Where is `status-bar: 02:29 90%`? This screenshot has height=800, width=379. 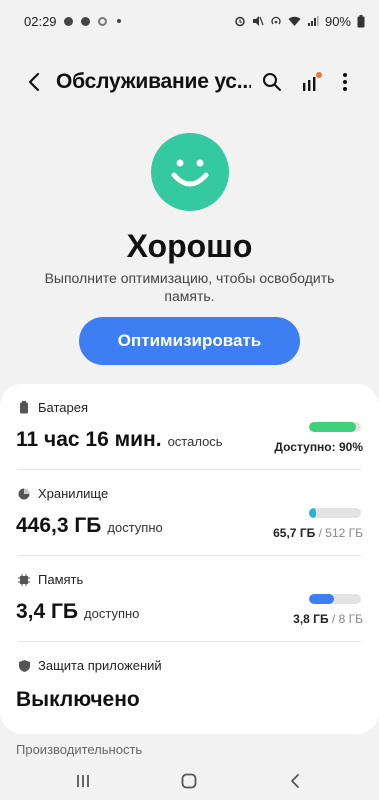 status-bar: 02:29 90% is located at coordinates (189, 21).